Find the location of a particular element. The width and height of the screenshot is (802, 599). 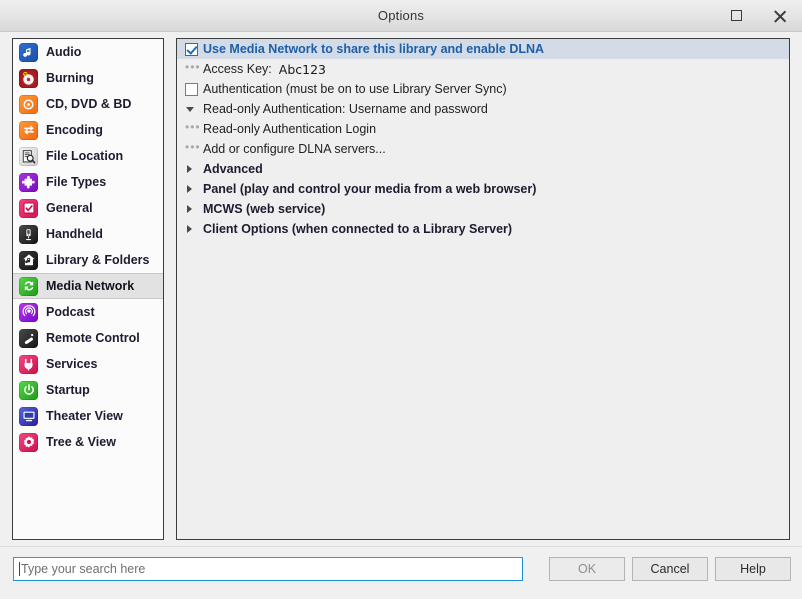

close-button is located at coordinates (780, 15).